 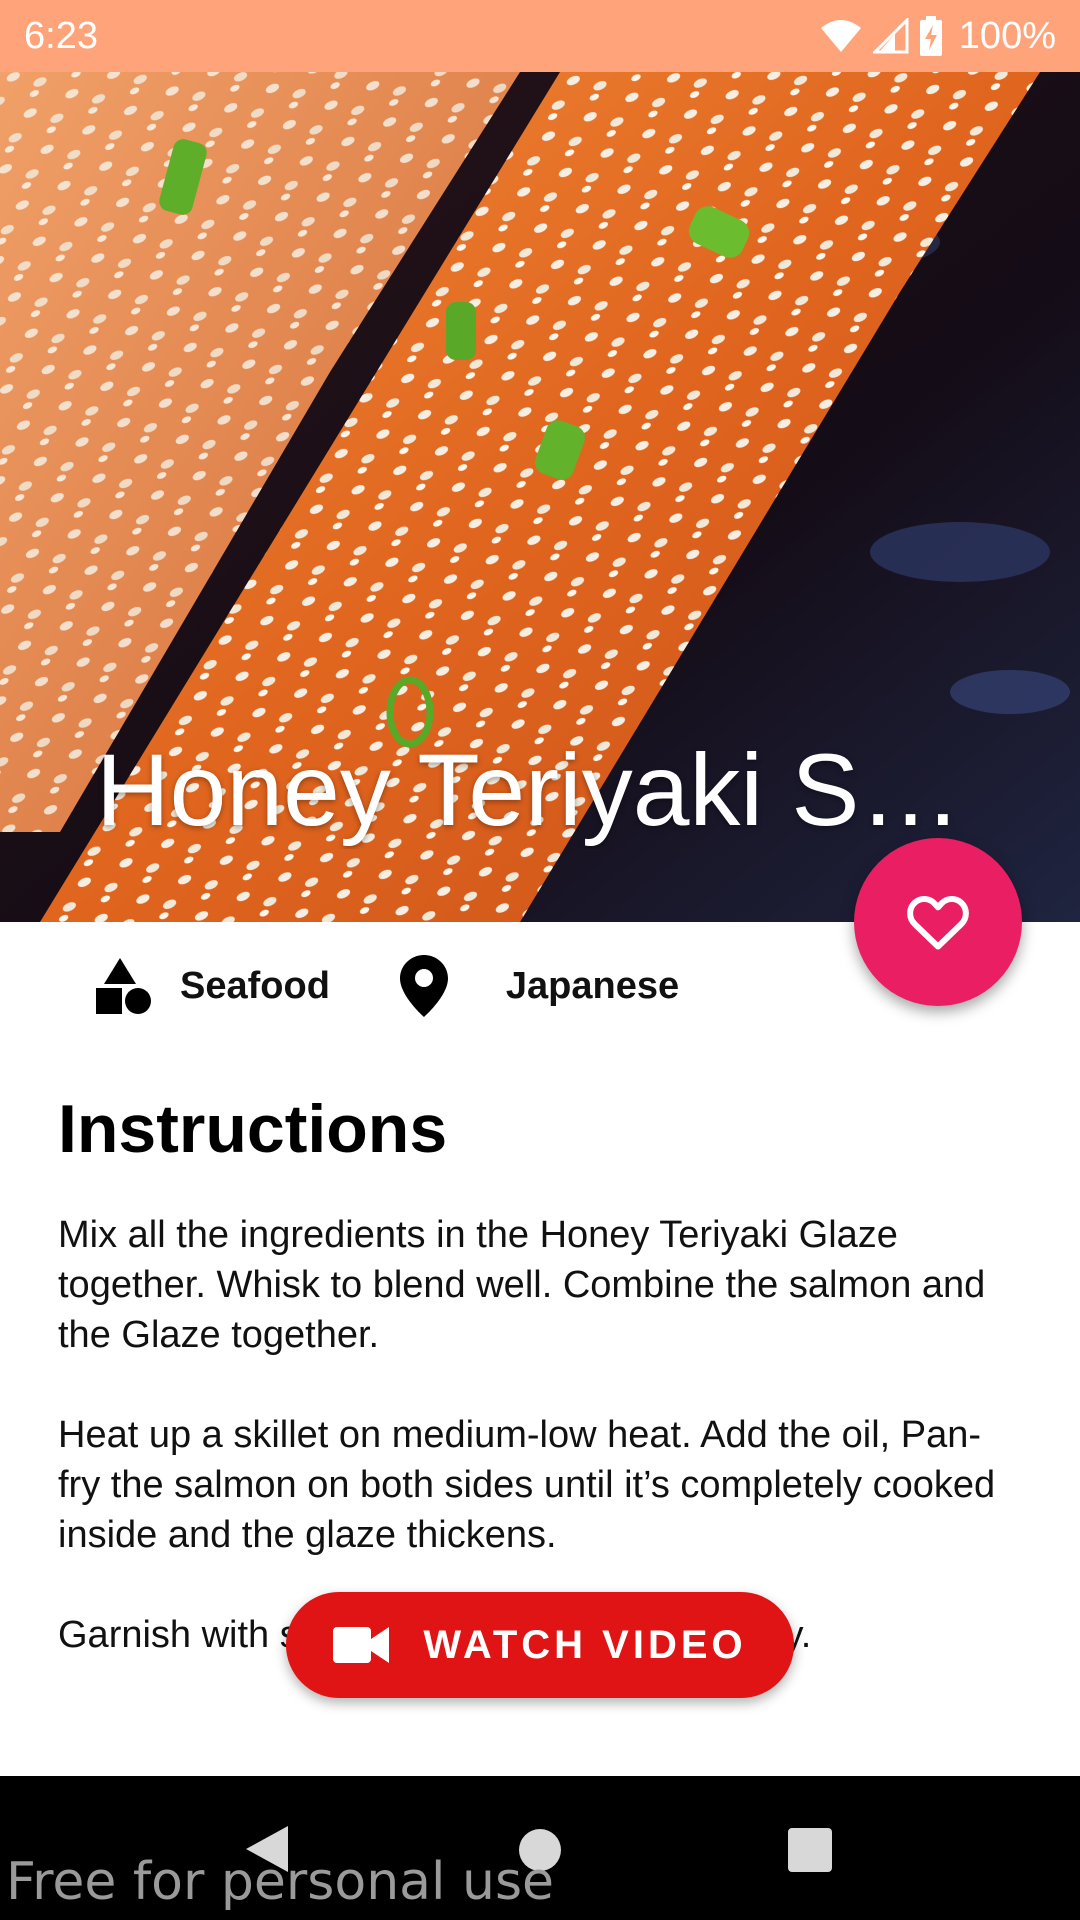 What do you see at coordinates (123, 986) in the screenshot?
I see `category-shapes-icon` at bounding box center [123, 986].